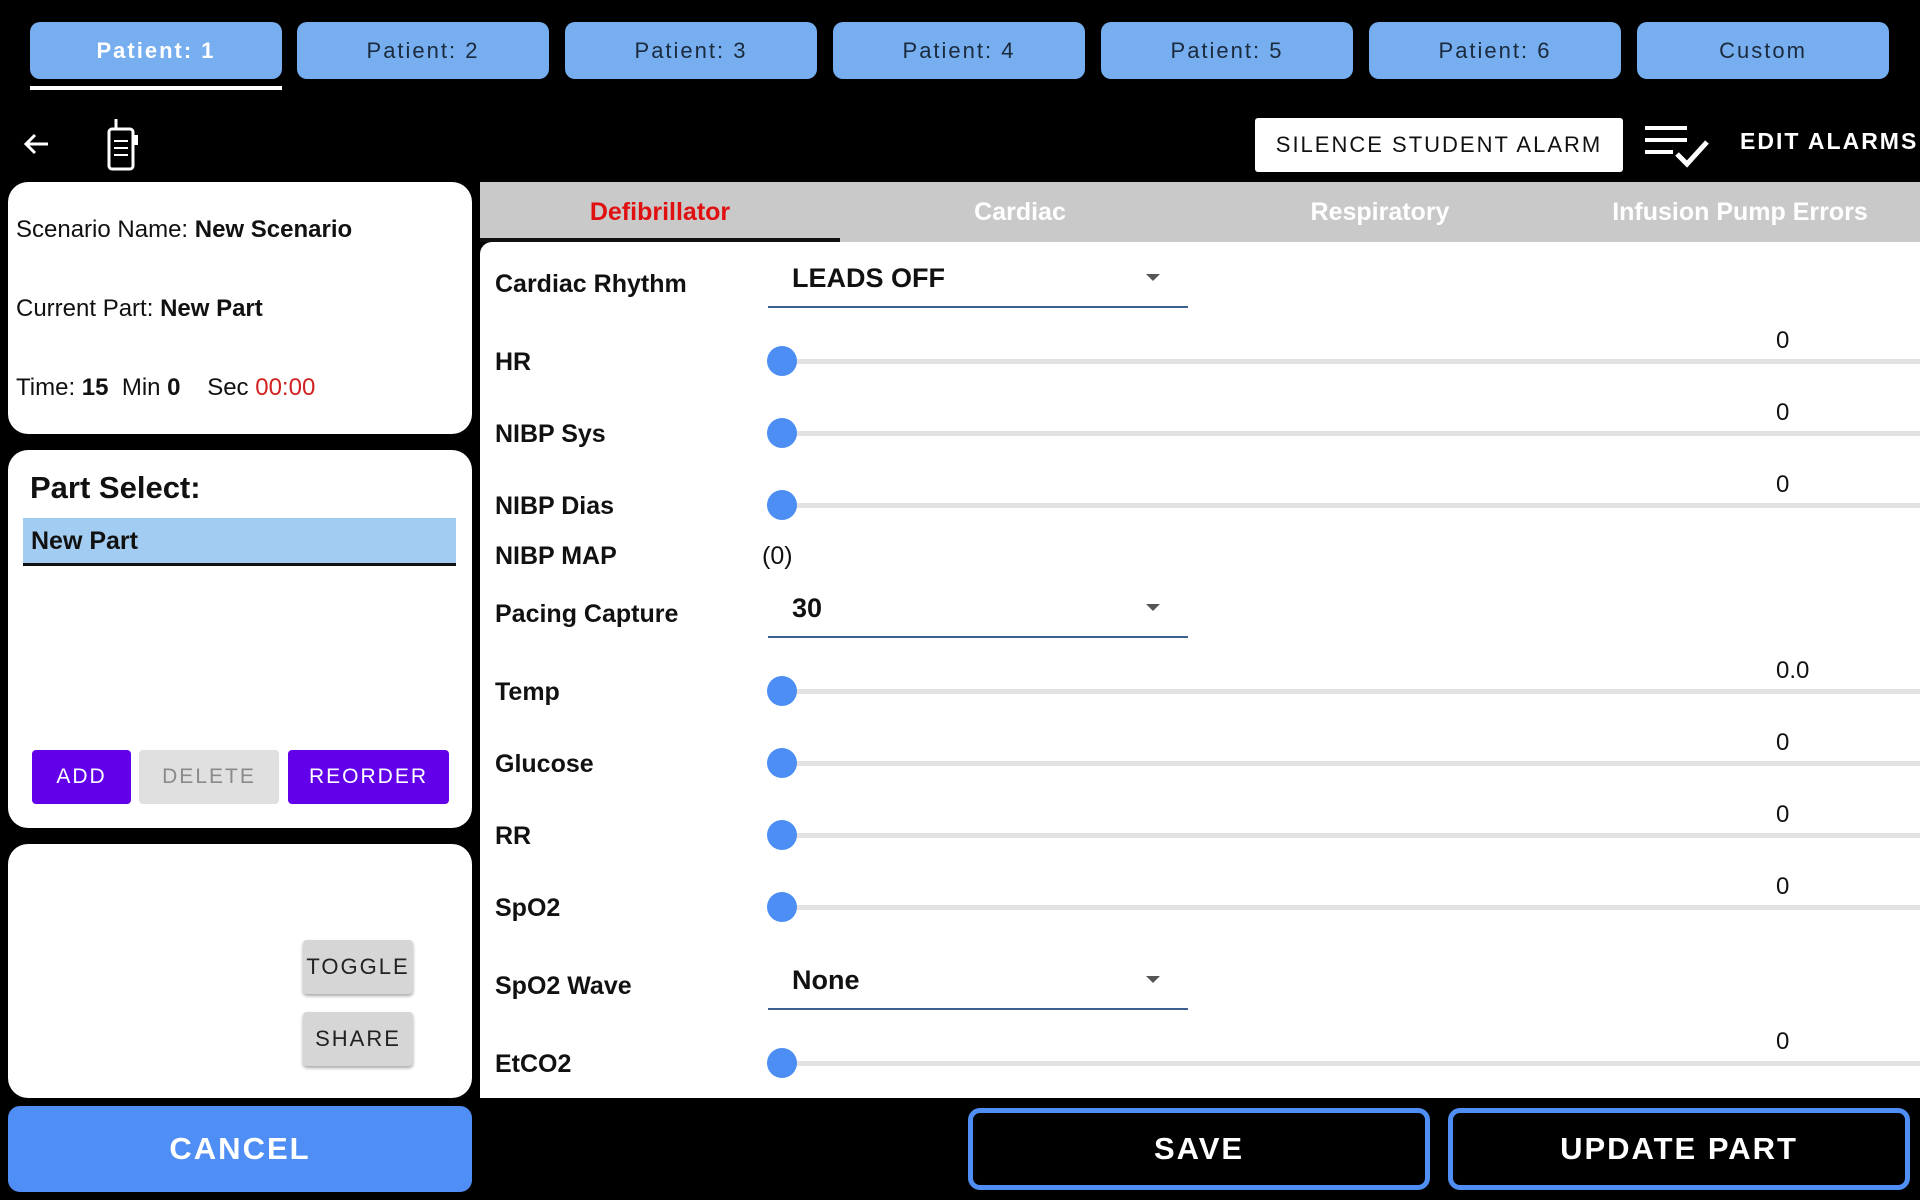 The width and height of the screenshot is (1920, 1200). Describe the element at coordinates (555, 506) in the screenshot. I see `nibp-dias-label: NIBP Dias` at that location.